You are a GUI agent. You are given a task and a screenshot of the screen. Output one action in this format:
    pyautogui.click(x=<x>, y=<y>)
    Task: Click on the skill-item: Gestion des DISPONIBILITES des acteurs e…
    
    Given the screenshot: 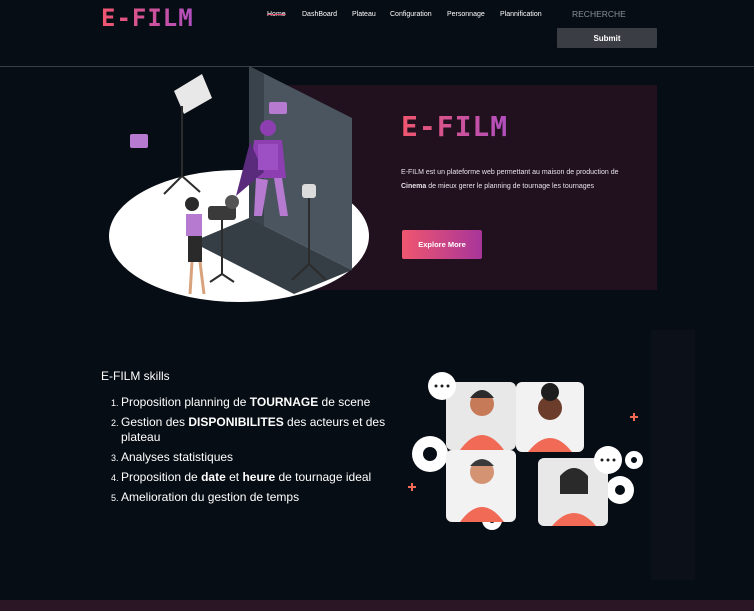 What is the action you would take?
    pyautogui.click(x=256, y=430)
    